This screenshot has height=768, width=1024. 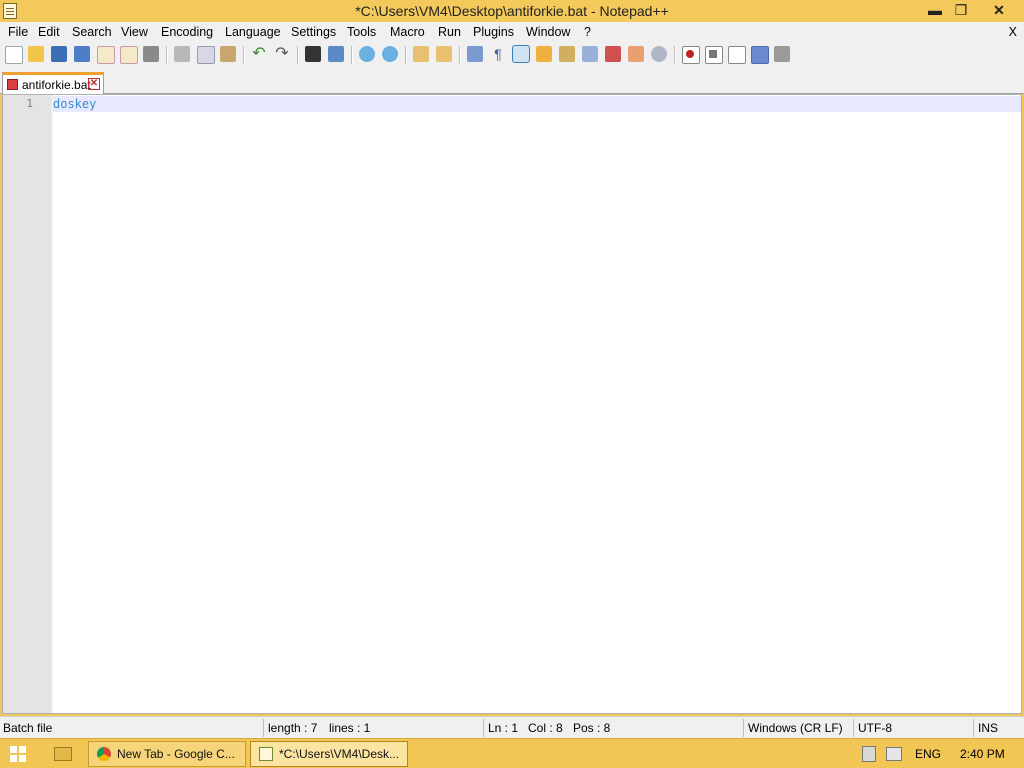 I want to click on menu-run: Run, so click(x=449, y=32).